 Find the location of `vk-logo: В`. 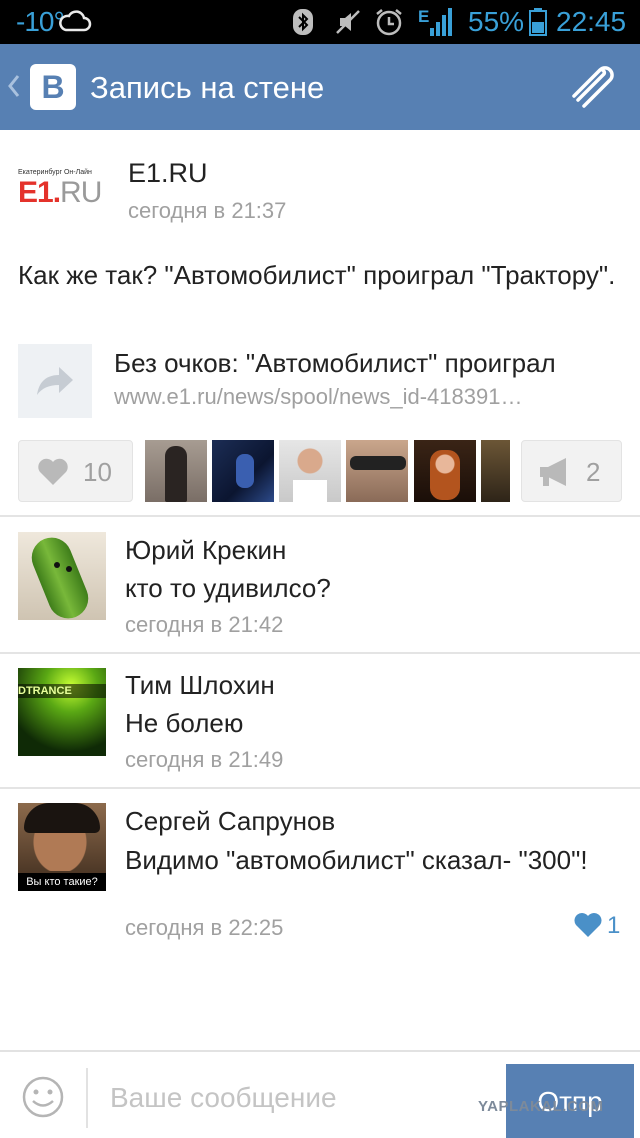

vk-logo: В is located at coordinates (53, 87).